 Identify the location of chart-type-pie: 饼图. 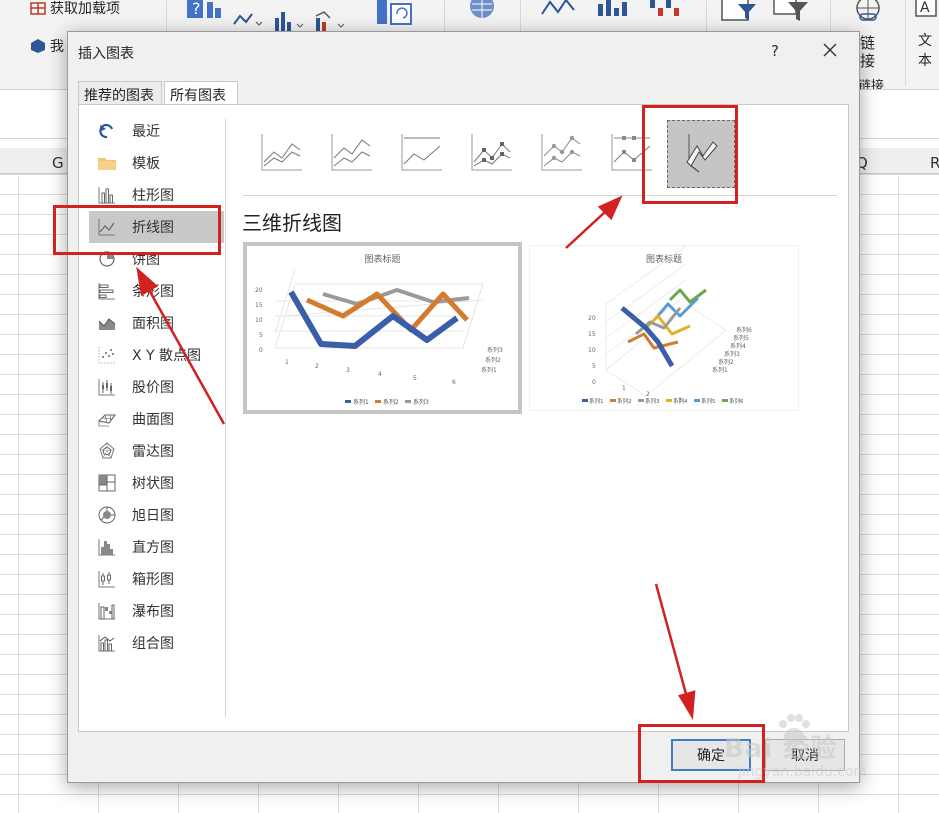
(156, 259).